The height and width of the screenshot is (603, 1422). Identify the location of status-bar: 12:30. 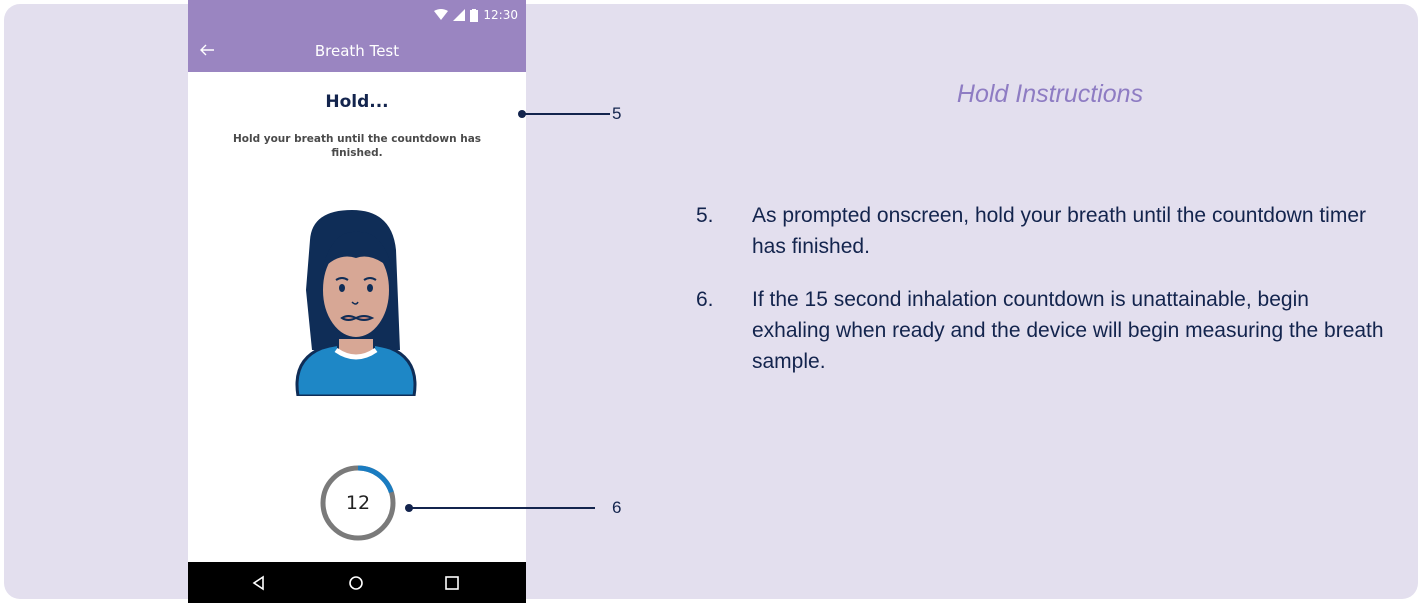
(357, 15).